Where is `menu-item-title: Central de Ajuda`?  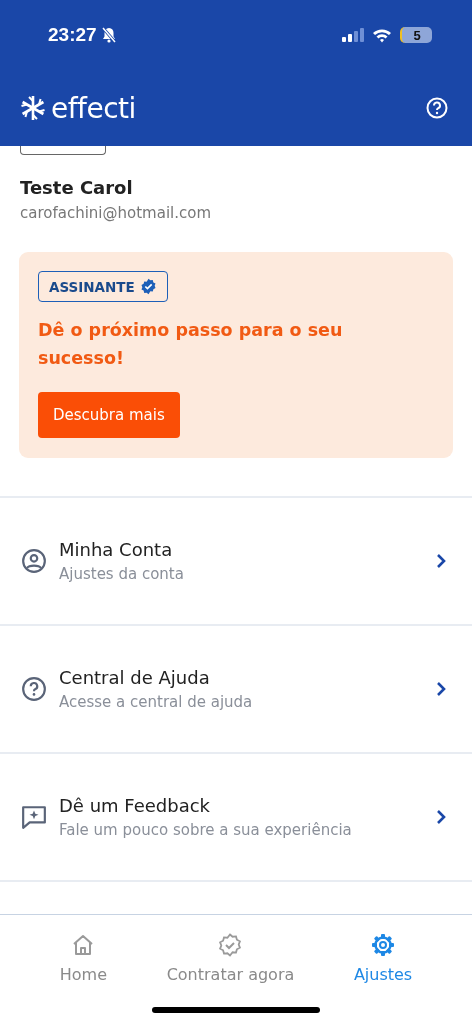 menu-item-title: Central de Ajuda is located at coordinates (135, 677).